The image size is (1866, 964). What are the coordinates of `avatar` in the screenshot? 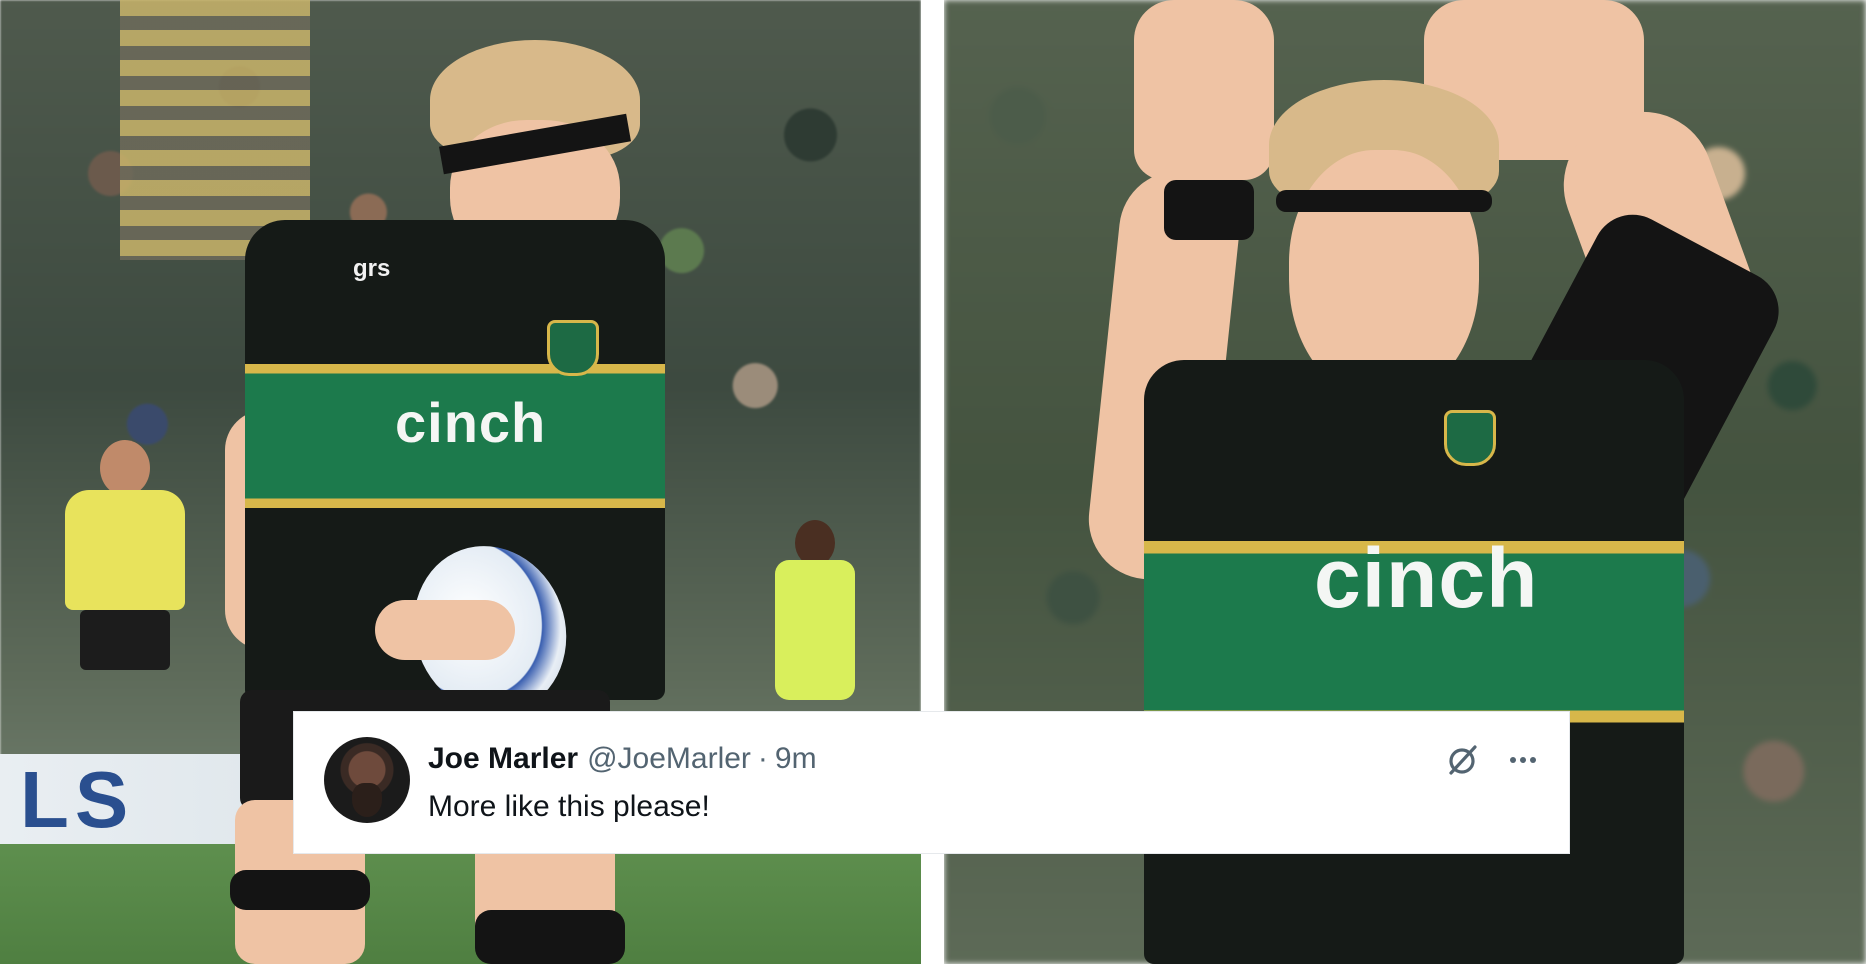 It's located at (367, 780).